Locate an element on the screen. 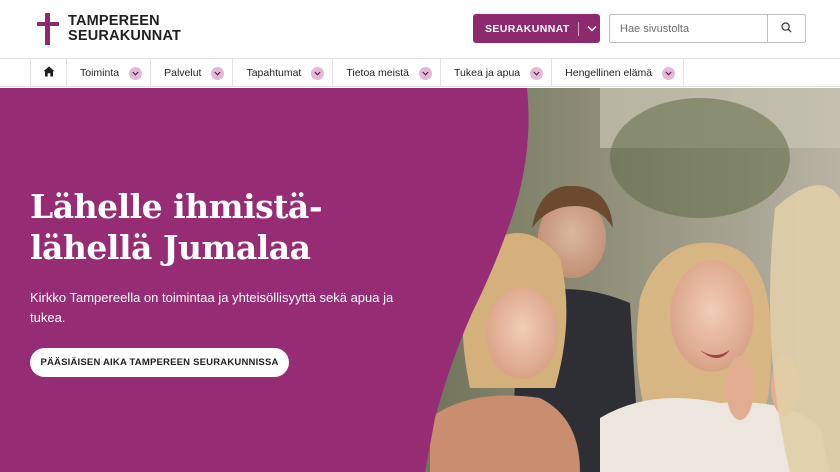 The width and height of the screenshot is (840, 472). easter-cta-button: PÄÄSIÄISEN AIKA TAMPEREEN SEURAKUNNISSA is located at coordinates (159, 362).